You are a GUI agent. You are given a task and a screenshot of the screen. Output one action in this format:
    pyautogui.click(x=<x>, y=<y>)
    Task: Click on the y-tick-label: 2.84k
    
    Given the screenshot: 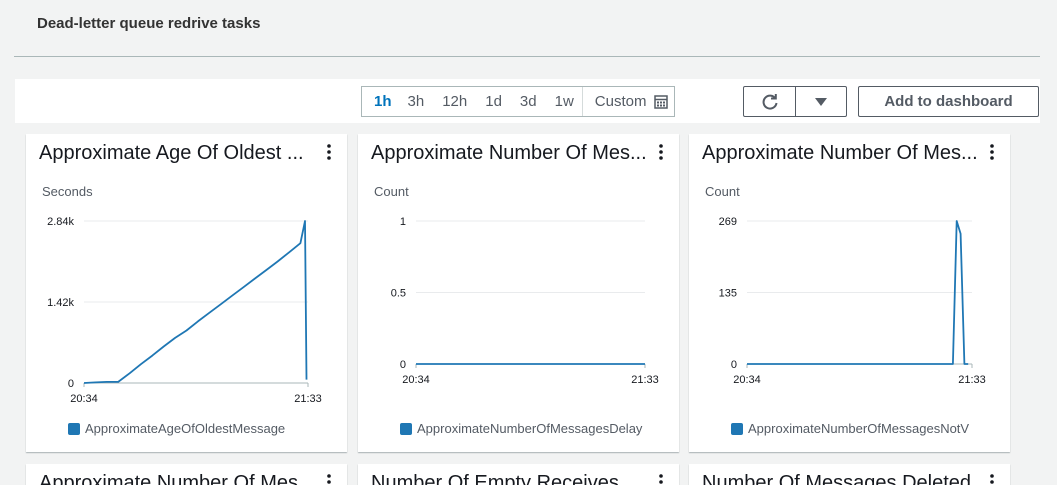 What is the action you would take?
    pyautogui.click(x=60, y=222)
    